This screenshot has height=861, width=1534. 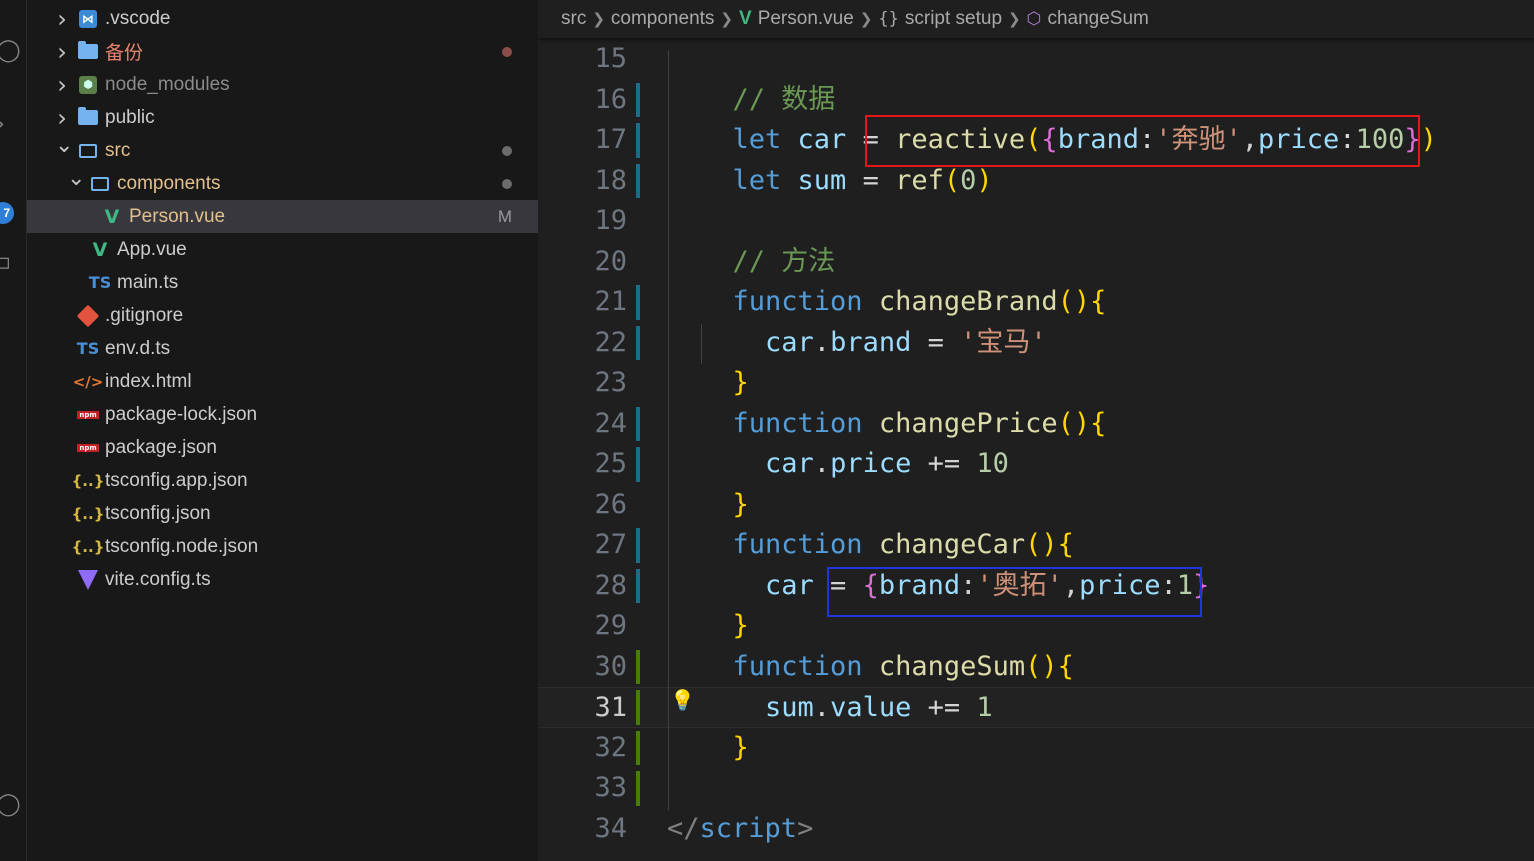 What do you see at coordinates (100, 184) in the screenshot?
I see `folder-open-icon` at bounding box center [100, 184].